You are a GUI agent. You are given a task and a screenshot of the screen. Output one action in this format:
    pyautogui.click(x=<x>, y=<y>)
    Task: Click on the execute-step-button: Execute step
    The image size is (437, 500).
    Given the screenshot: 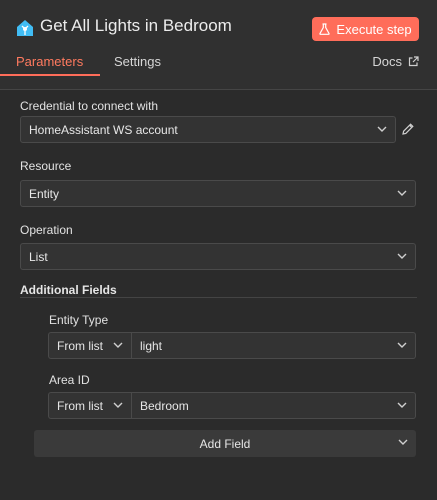 What is the action you would take?
    pyautogui.click(x=365, y=29)
    